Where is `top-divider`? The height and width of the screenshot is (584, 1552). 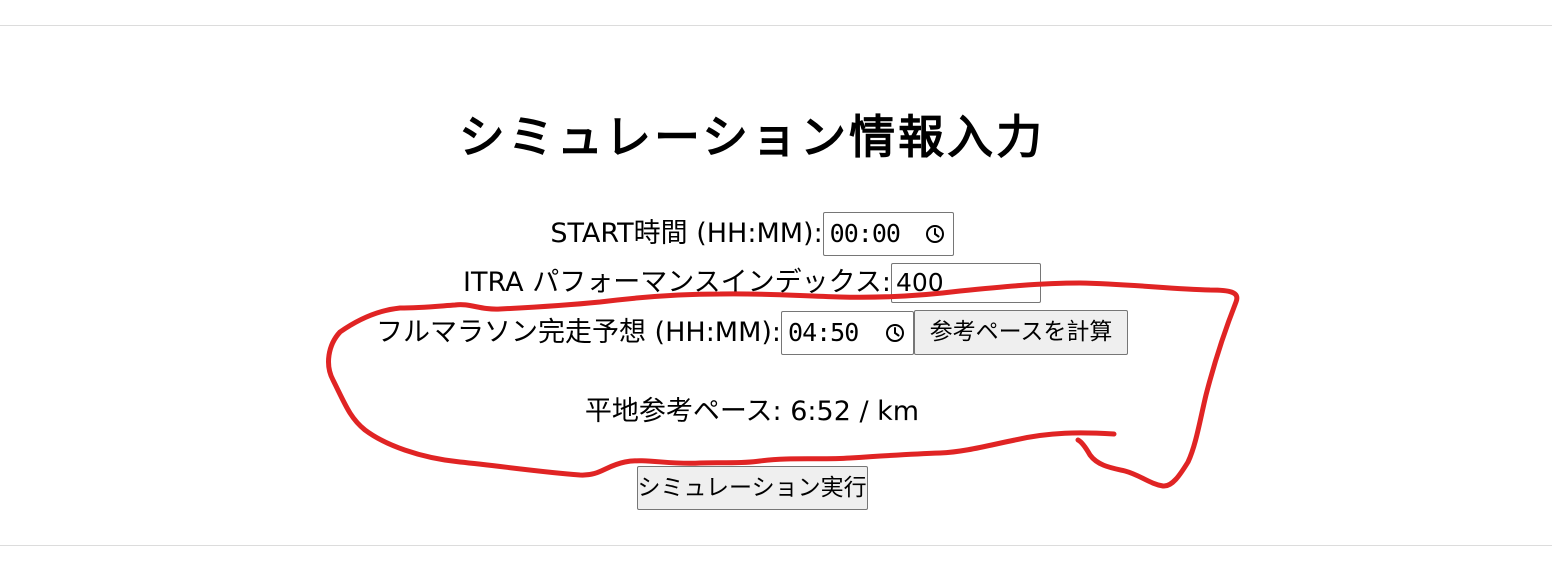 top-divider is located at coordinates (776, 25).